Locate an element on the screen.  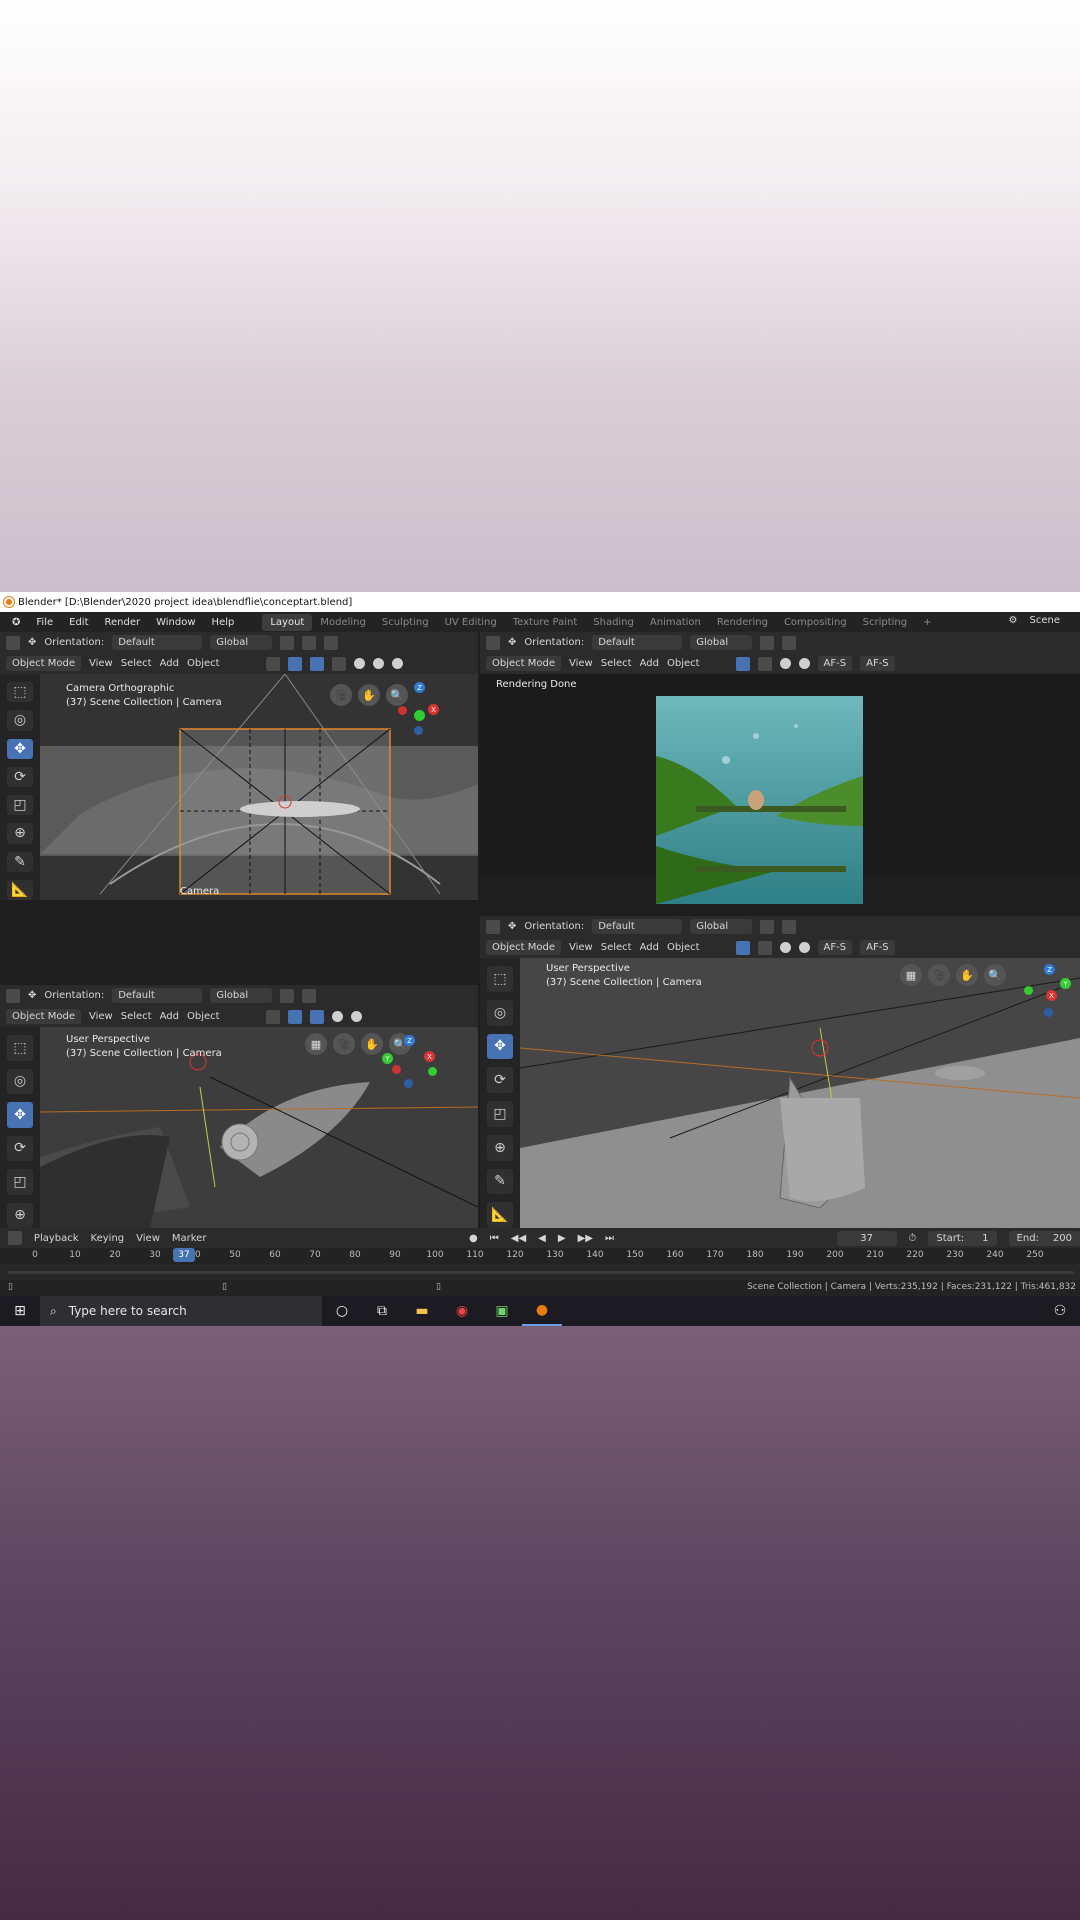
prev-keyframe-icon: ◀◀ is located at coordinates (518, 1238).